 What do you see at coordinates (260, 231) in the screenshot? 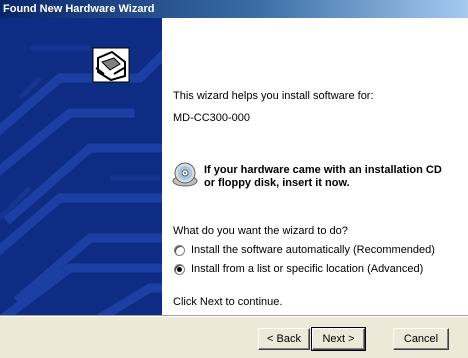
I see `question-text: What do you want the wizard to do?` at bounding box center [260, 231].